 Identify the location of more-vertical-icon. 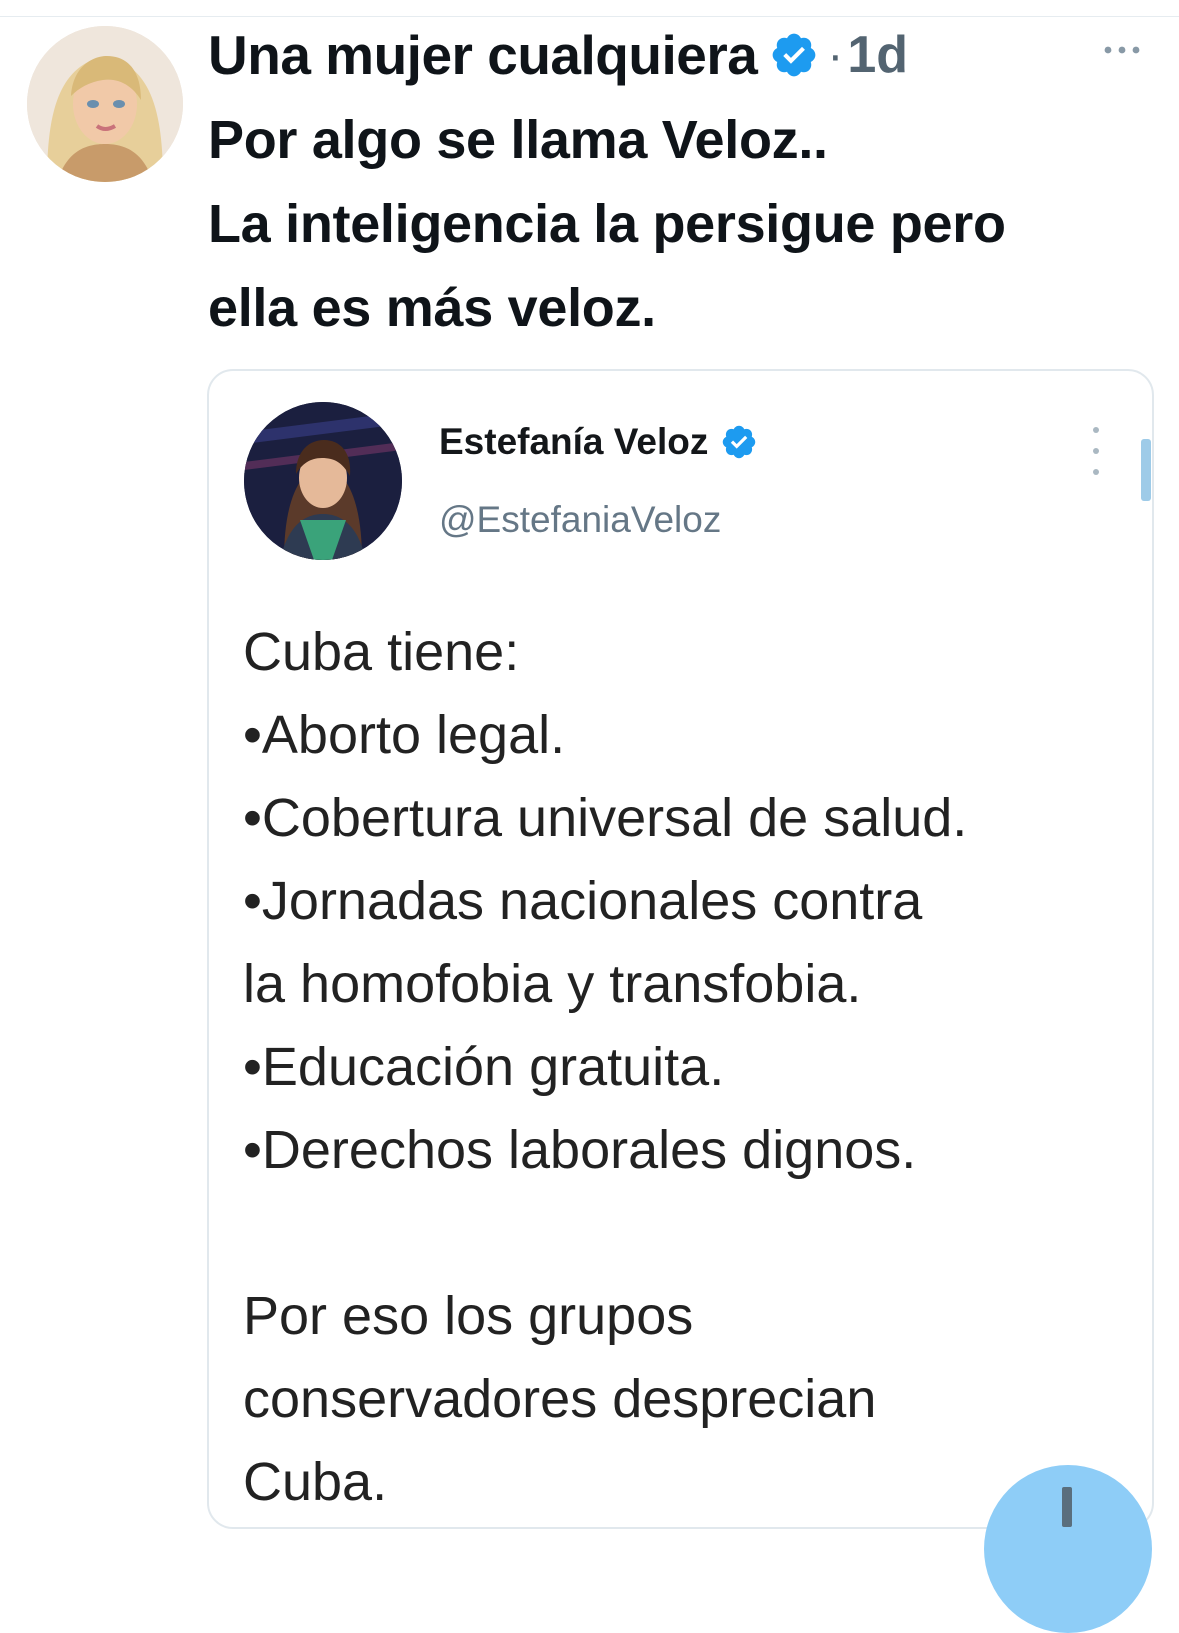
(1096, 451).